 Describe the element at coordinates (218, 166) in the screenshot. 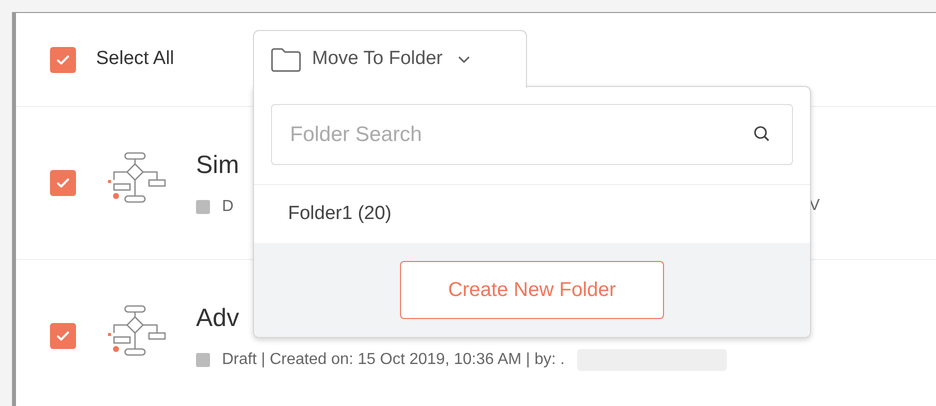

I see `row-title: Sim` at that location.